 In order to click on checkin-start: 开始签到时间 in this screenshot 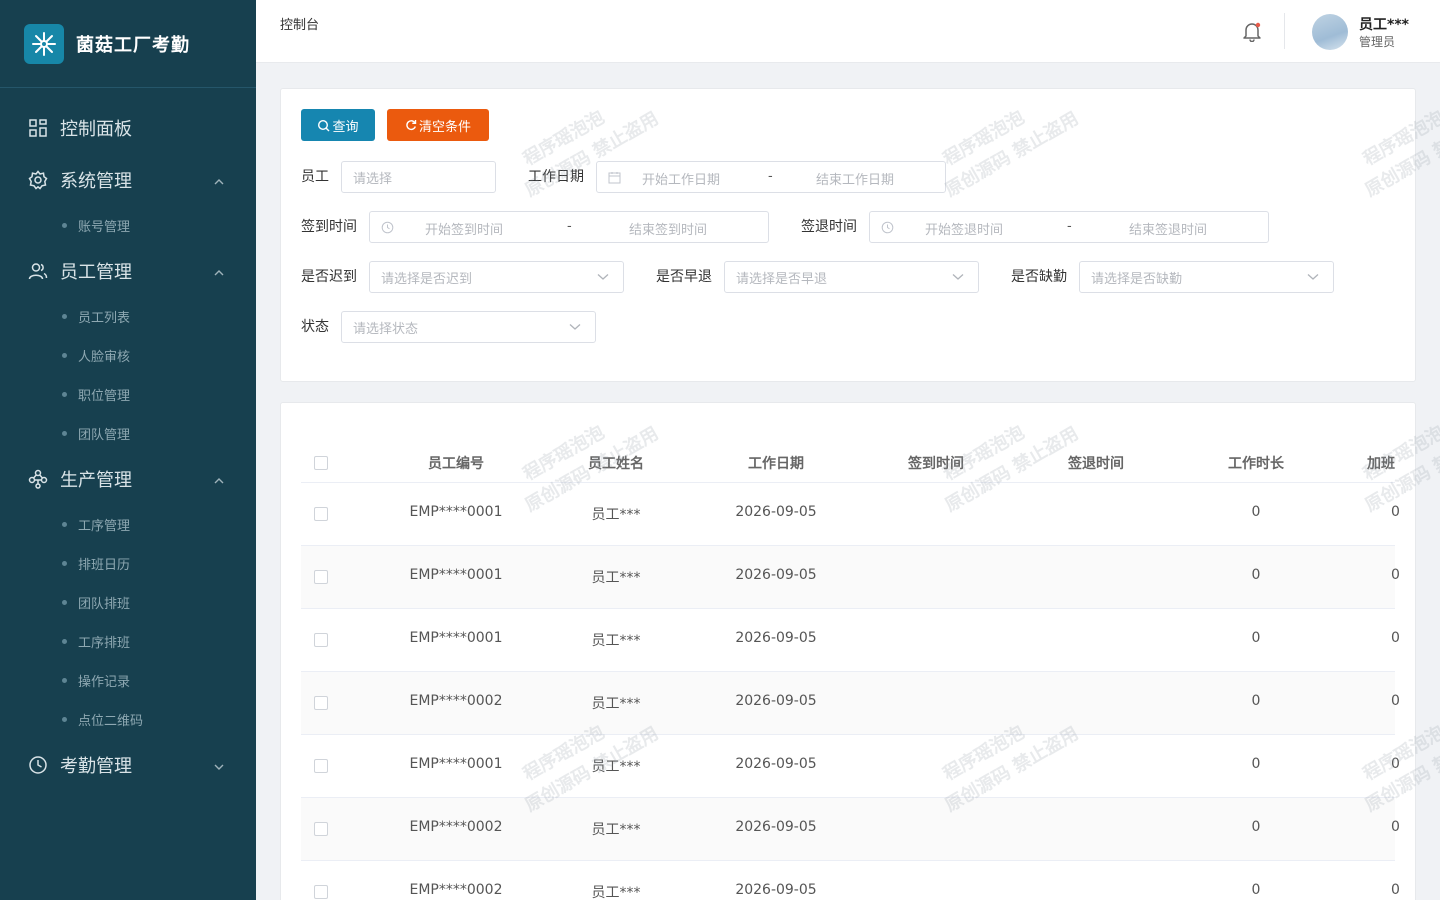, I will do `click(464, 228)`.